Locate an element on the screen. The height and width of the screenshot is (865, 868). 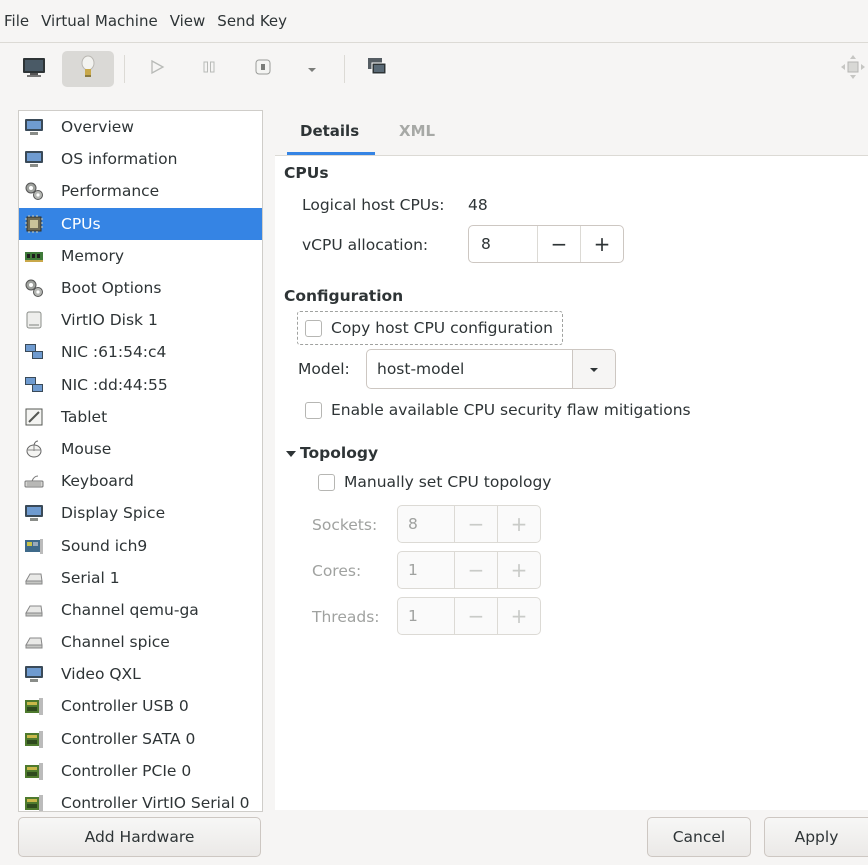
topology-expander: Topology is located at coordinates (332, 453).